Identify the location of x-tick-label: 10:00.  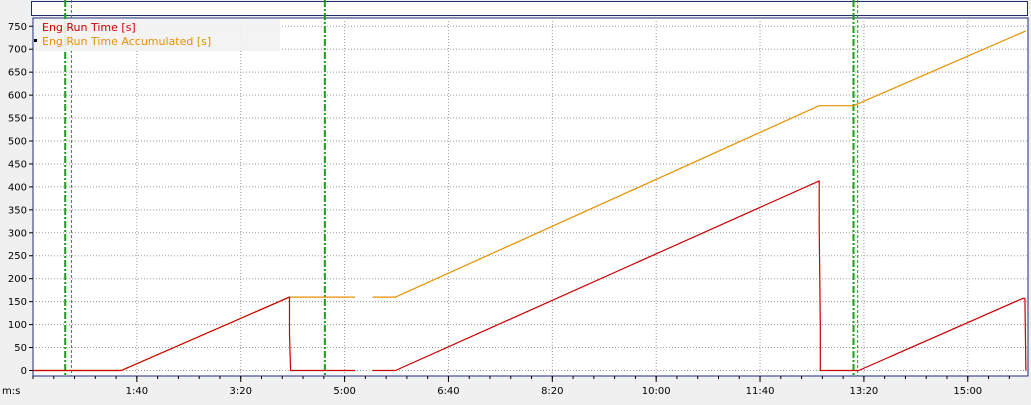
(656, 391).